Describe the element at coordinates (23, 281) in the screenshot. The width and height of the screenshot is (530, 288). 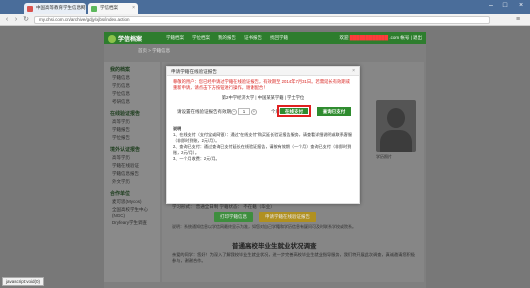
I see `status-bar: javascript:void(0)` at that location.